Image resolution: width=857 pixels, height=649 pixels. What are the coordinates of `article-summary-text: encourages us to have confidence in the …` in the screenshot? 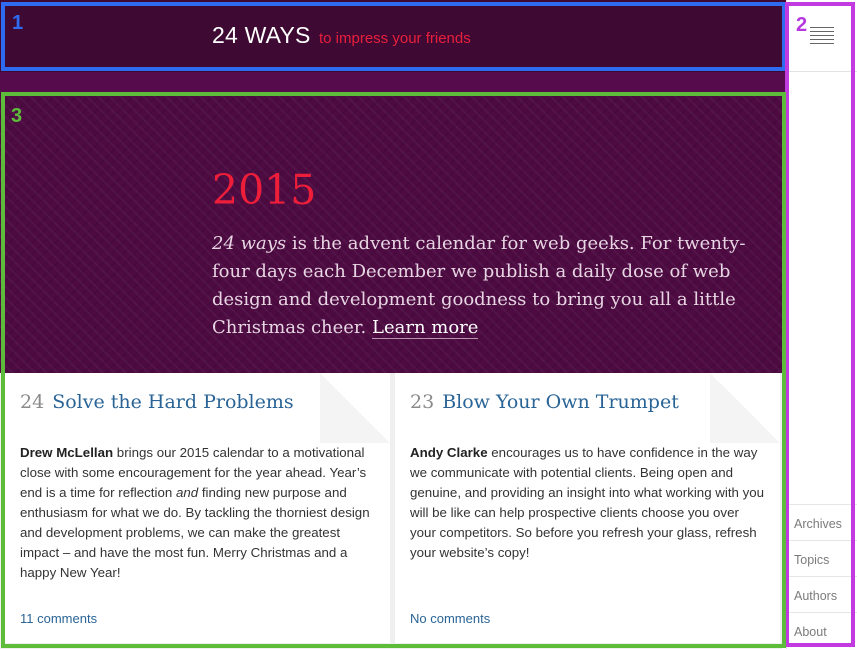 It's located at (587, 502).